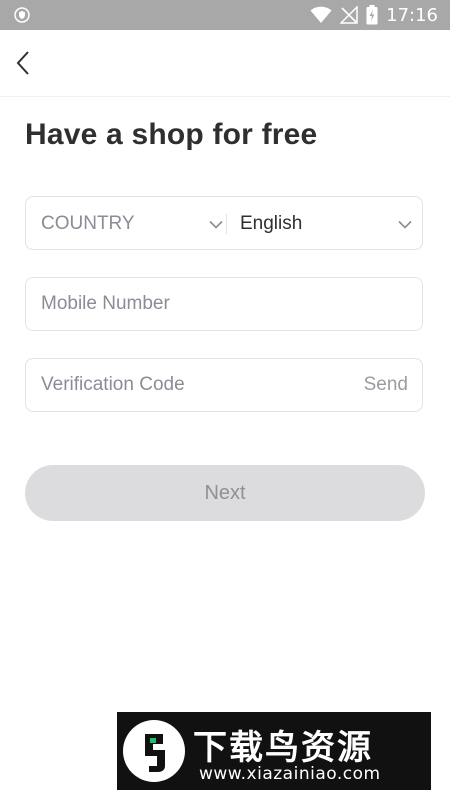  I want to click on status-time: 17:16, so click(412, 15).